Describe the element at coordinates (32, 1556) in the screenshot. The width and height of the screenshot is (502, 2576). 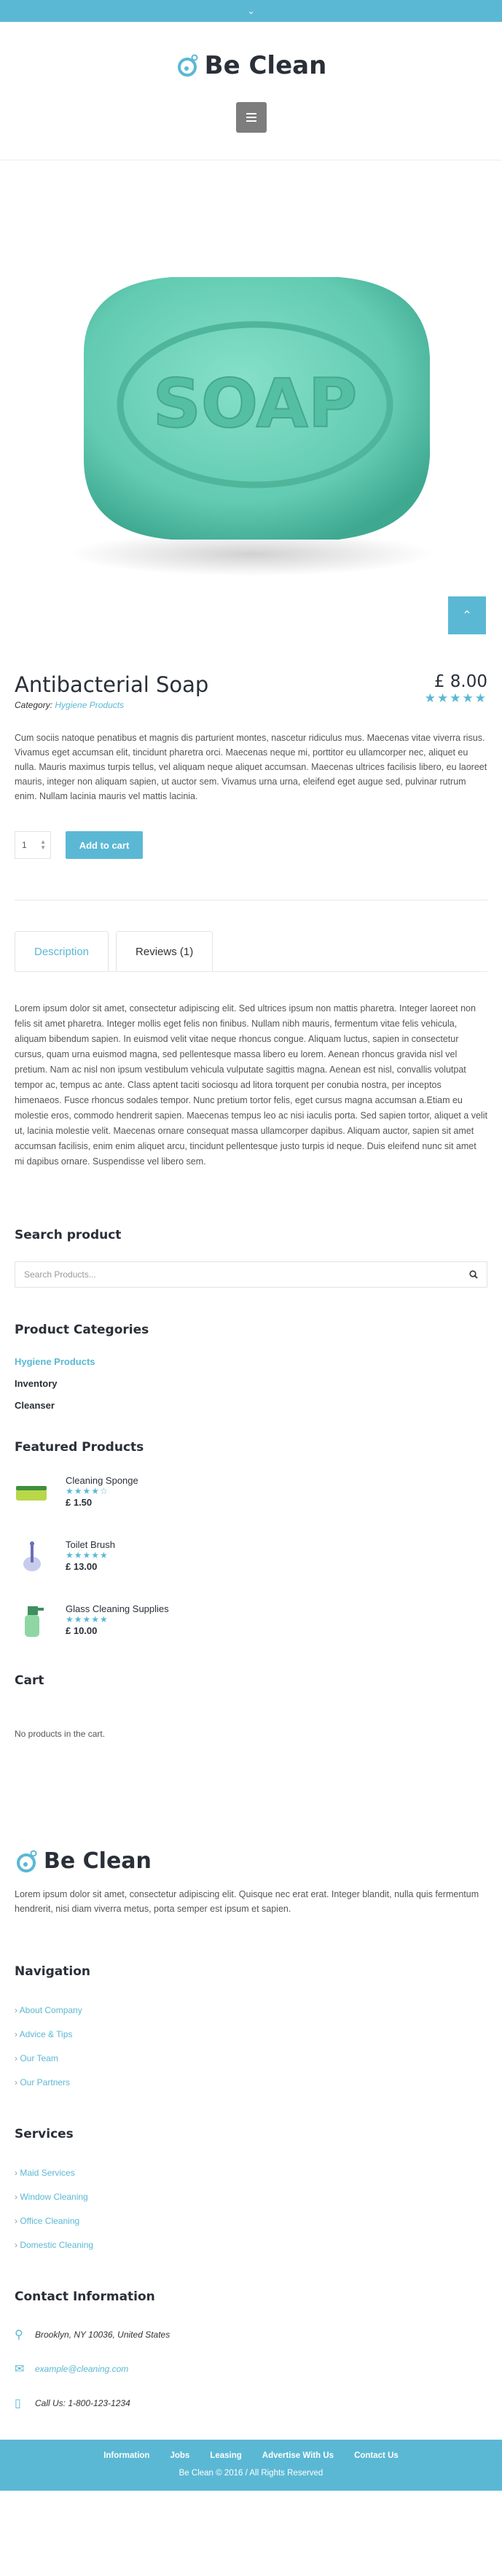
I see `toilet-brush-thumbnail` at that location.